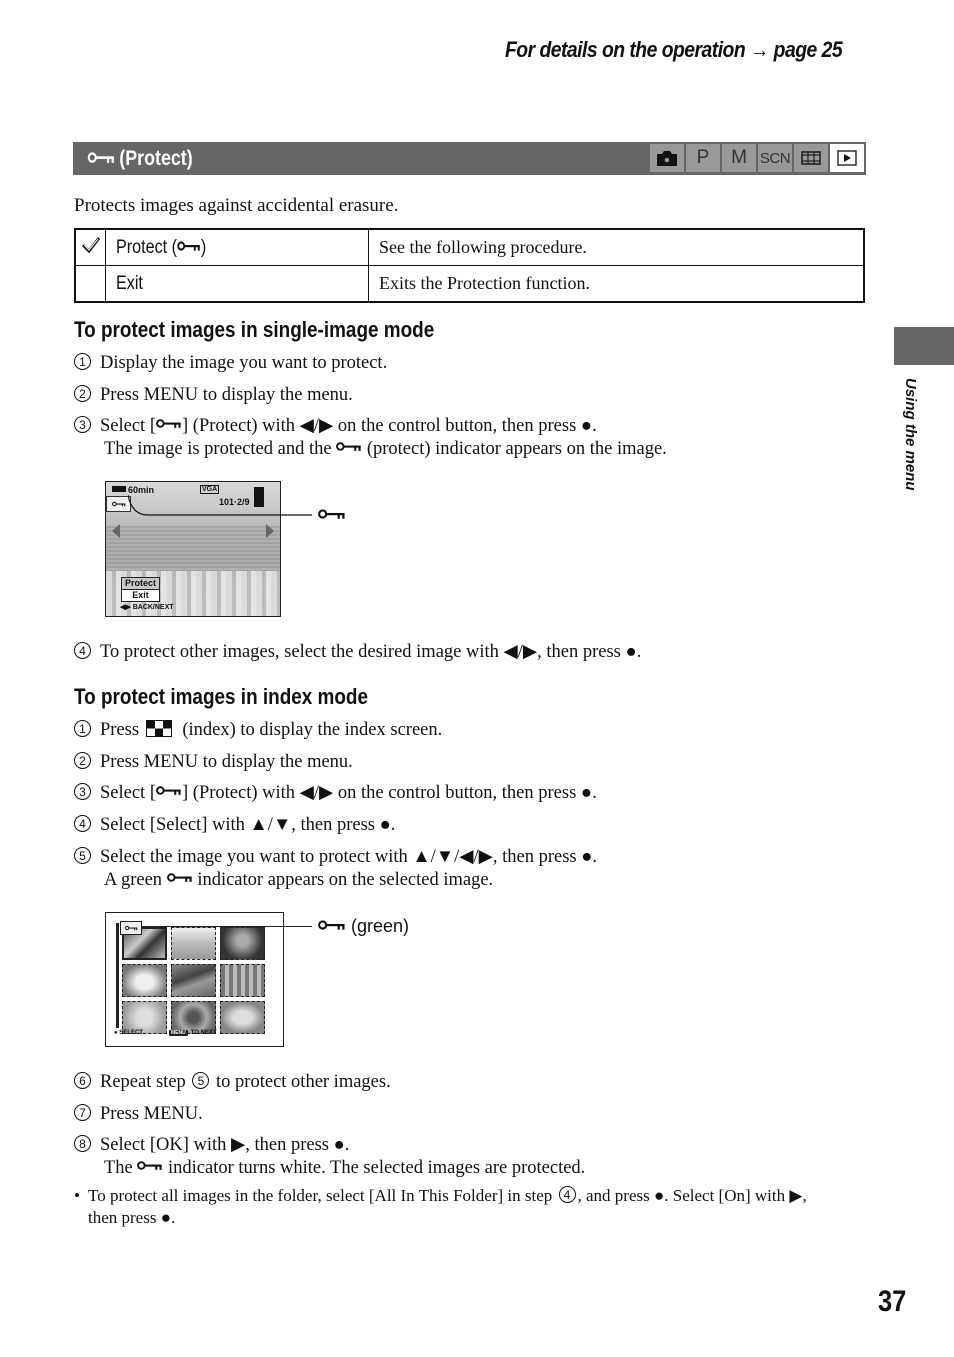  I want to click on camera-auto-icon, so click(667, 158).